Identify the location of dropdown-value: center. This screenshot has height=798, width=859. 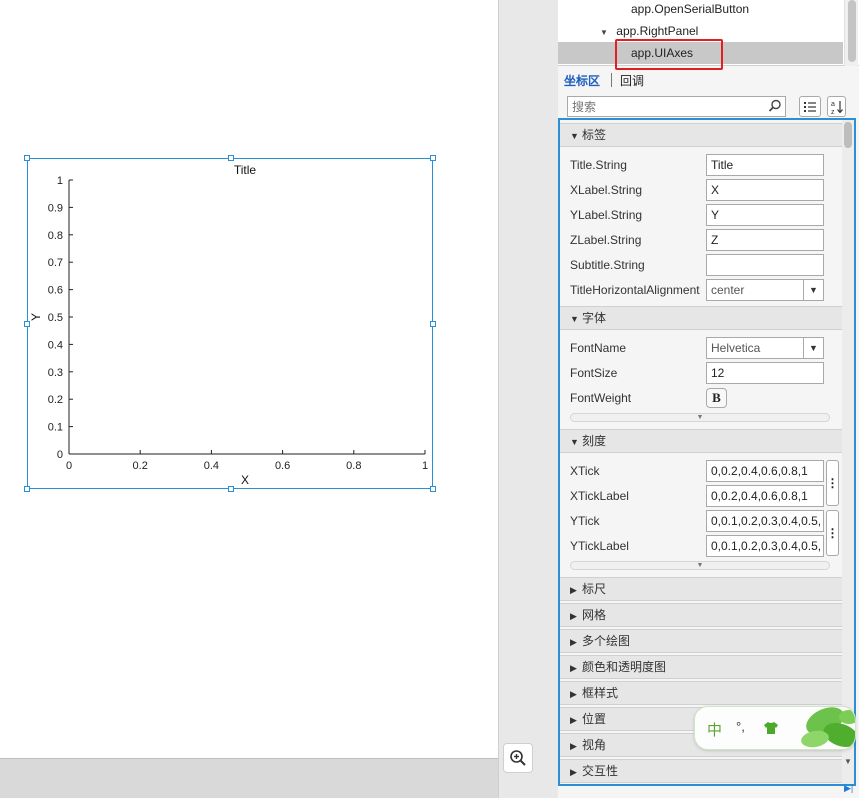
(728, 290).